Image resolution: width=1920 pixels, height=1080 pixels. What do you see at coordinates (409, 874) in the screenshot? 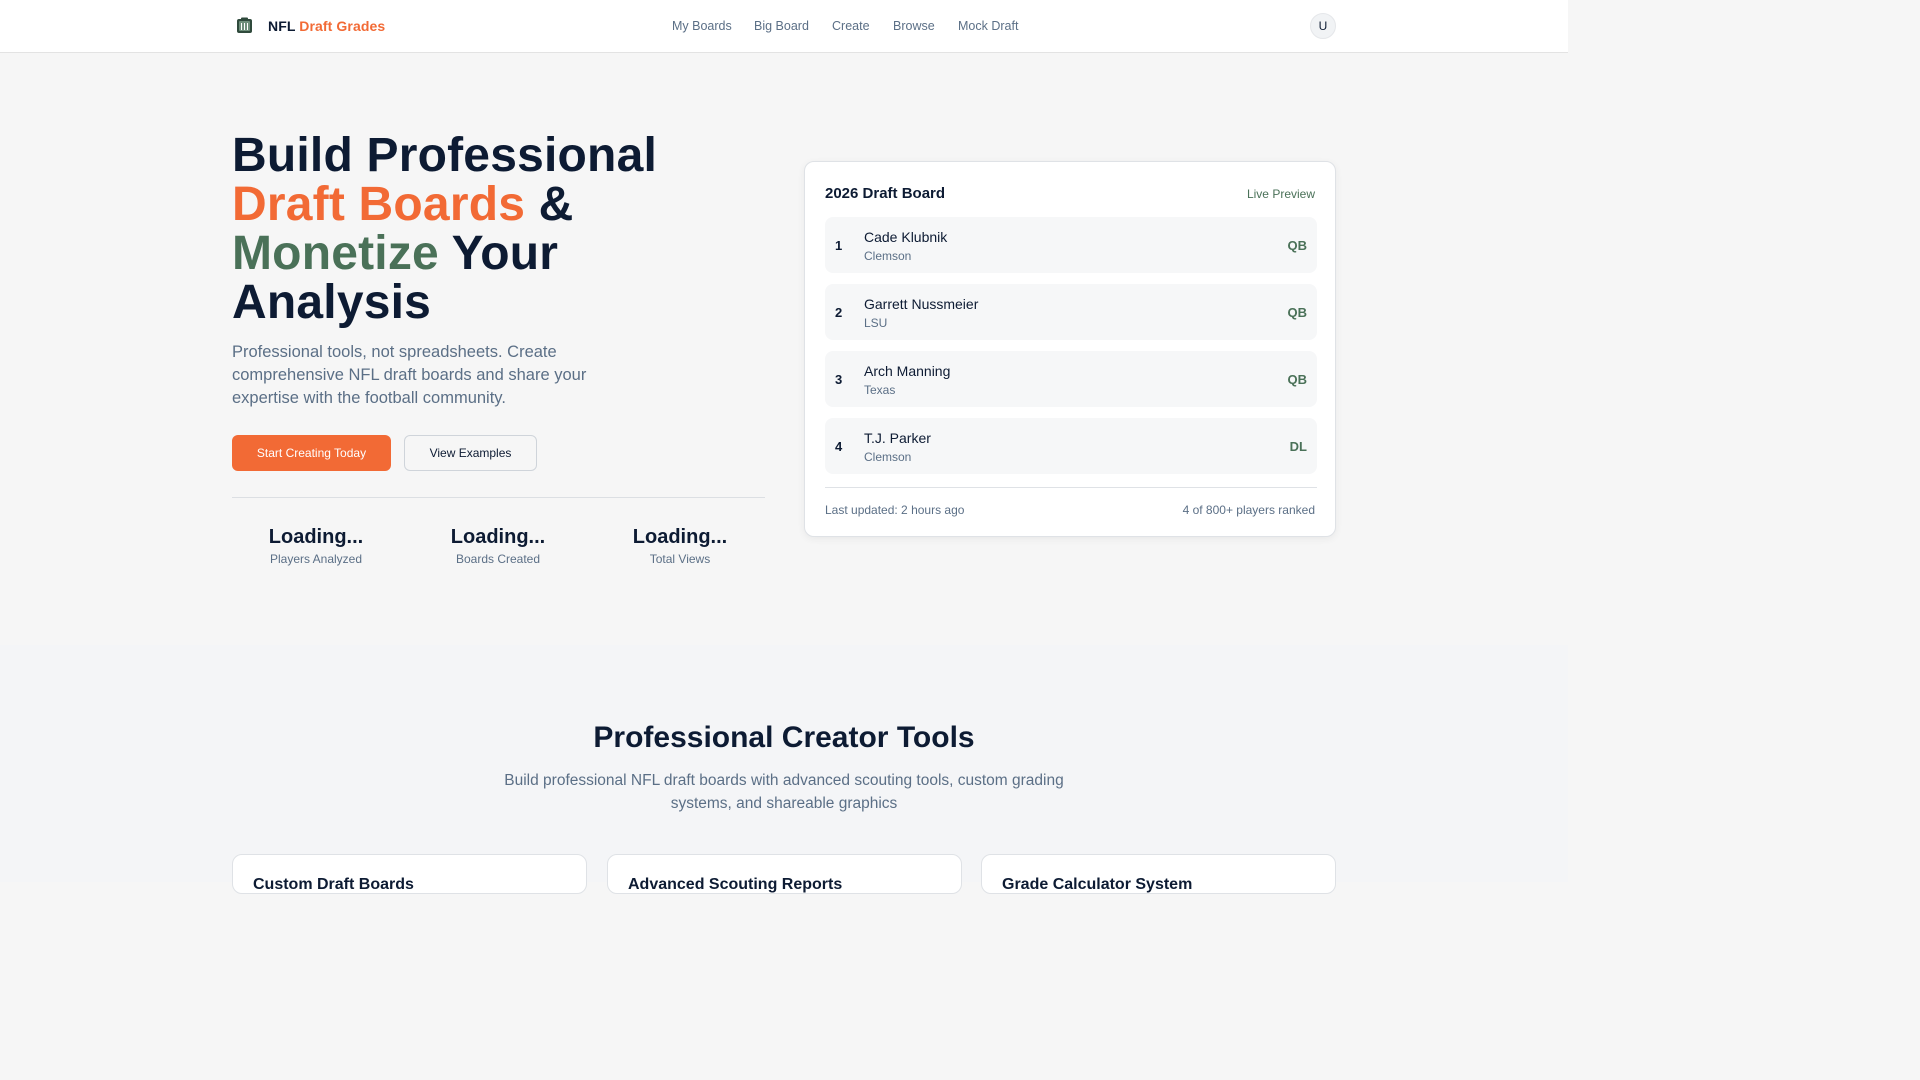
I see `tool-card-custom-draft-boards: Custom Draft Boards` at bounding box center [409, 874].